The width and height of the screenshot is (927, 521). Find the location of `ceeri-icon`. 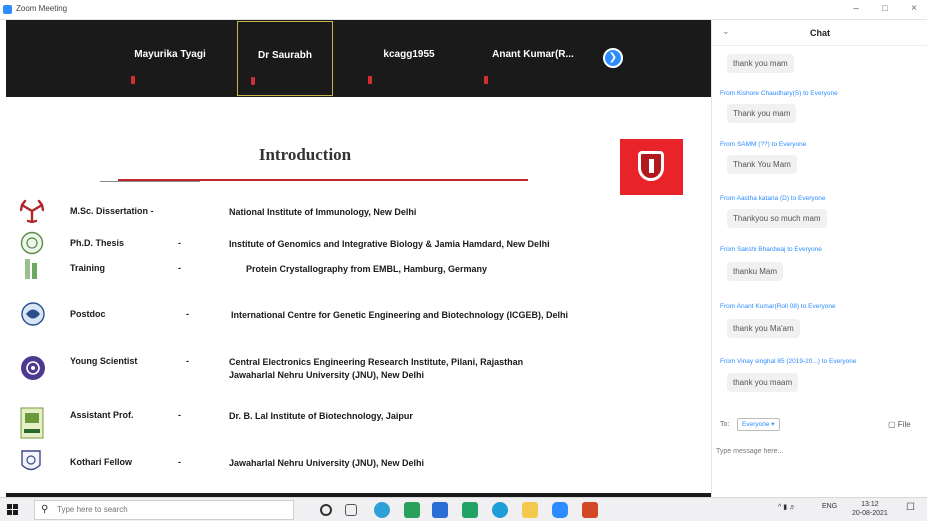

ceeri-icon is located at coordinates (33, 368).